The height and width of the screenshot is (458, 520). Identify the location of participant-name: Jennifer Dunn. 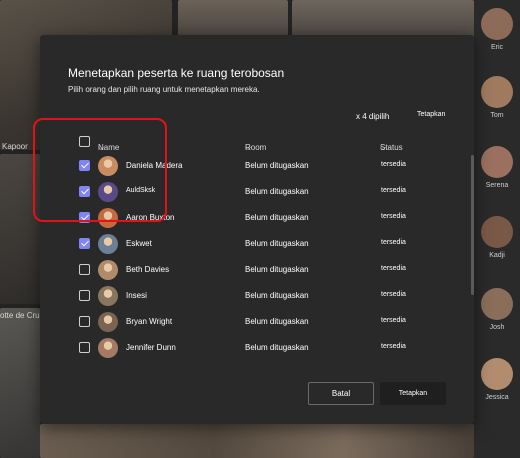
(151, 347).